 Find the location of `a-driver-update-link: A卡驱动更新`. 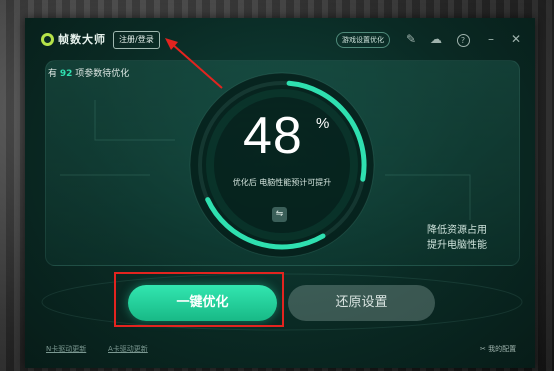

a-driver-update-link: A卡驱动更新 is located at coordinates (128, 349).